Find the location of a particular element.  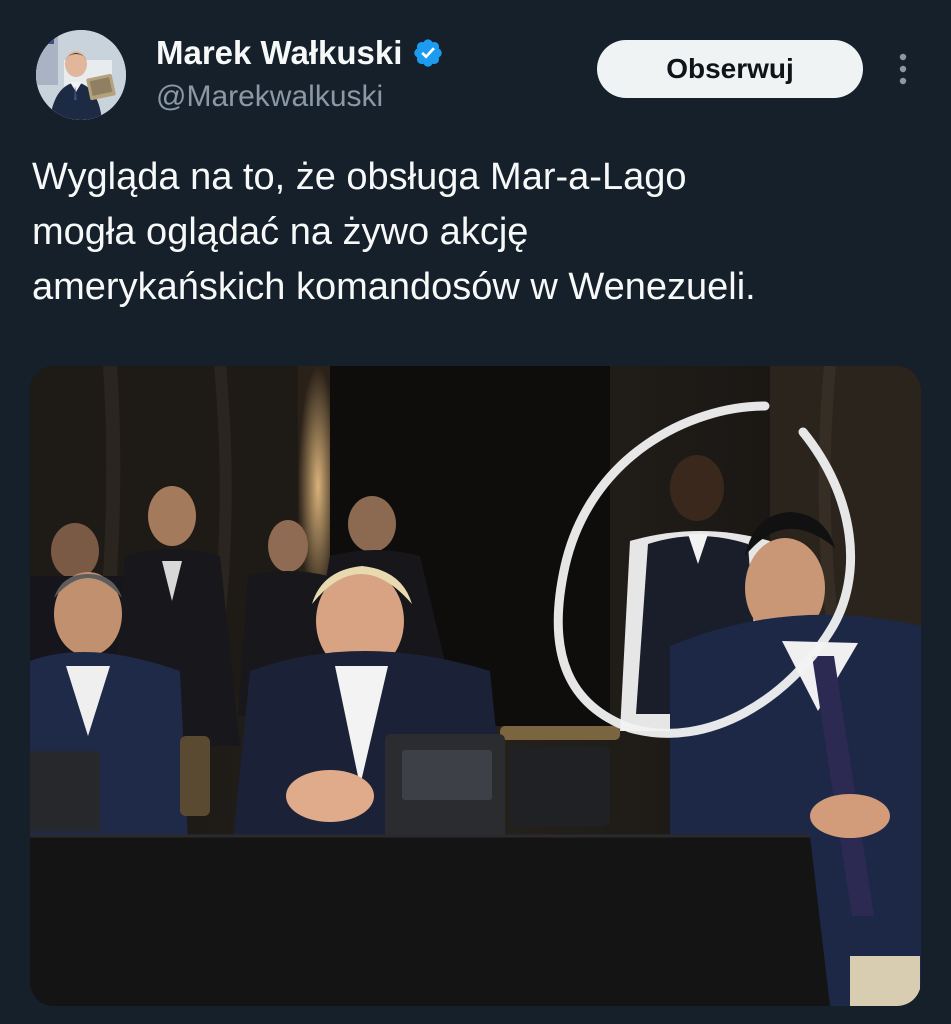

author-name-row: Marek Wałkuski is located at coordinates (300, 53).